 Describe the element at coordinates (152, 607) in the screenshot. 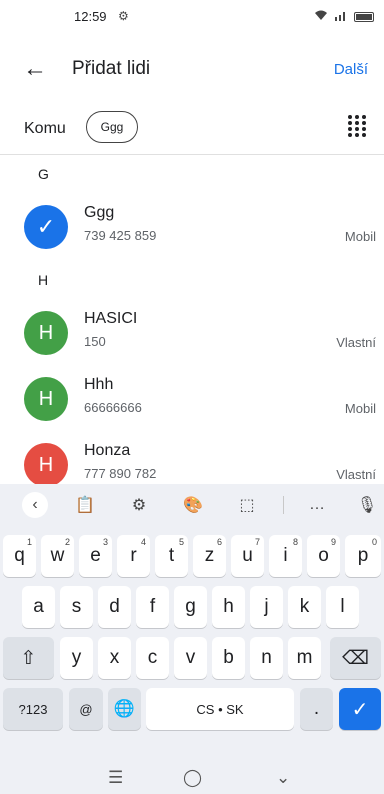

I see `key-f: f` at that location.